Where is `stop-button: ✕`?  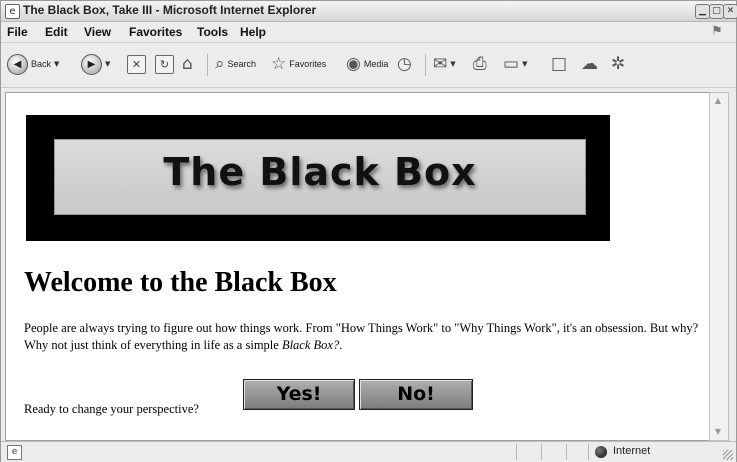 stop-button: ✕ is located at coordinates (136, 64).